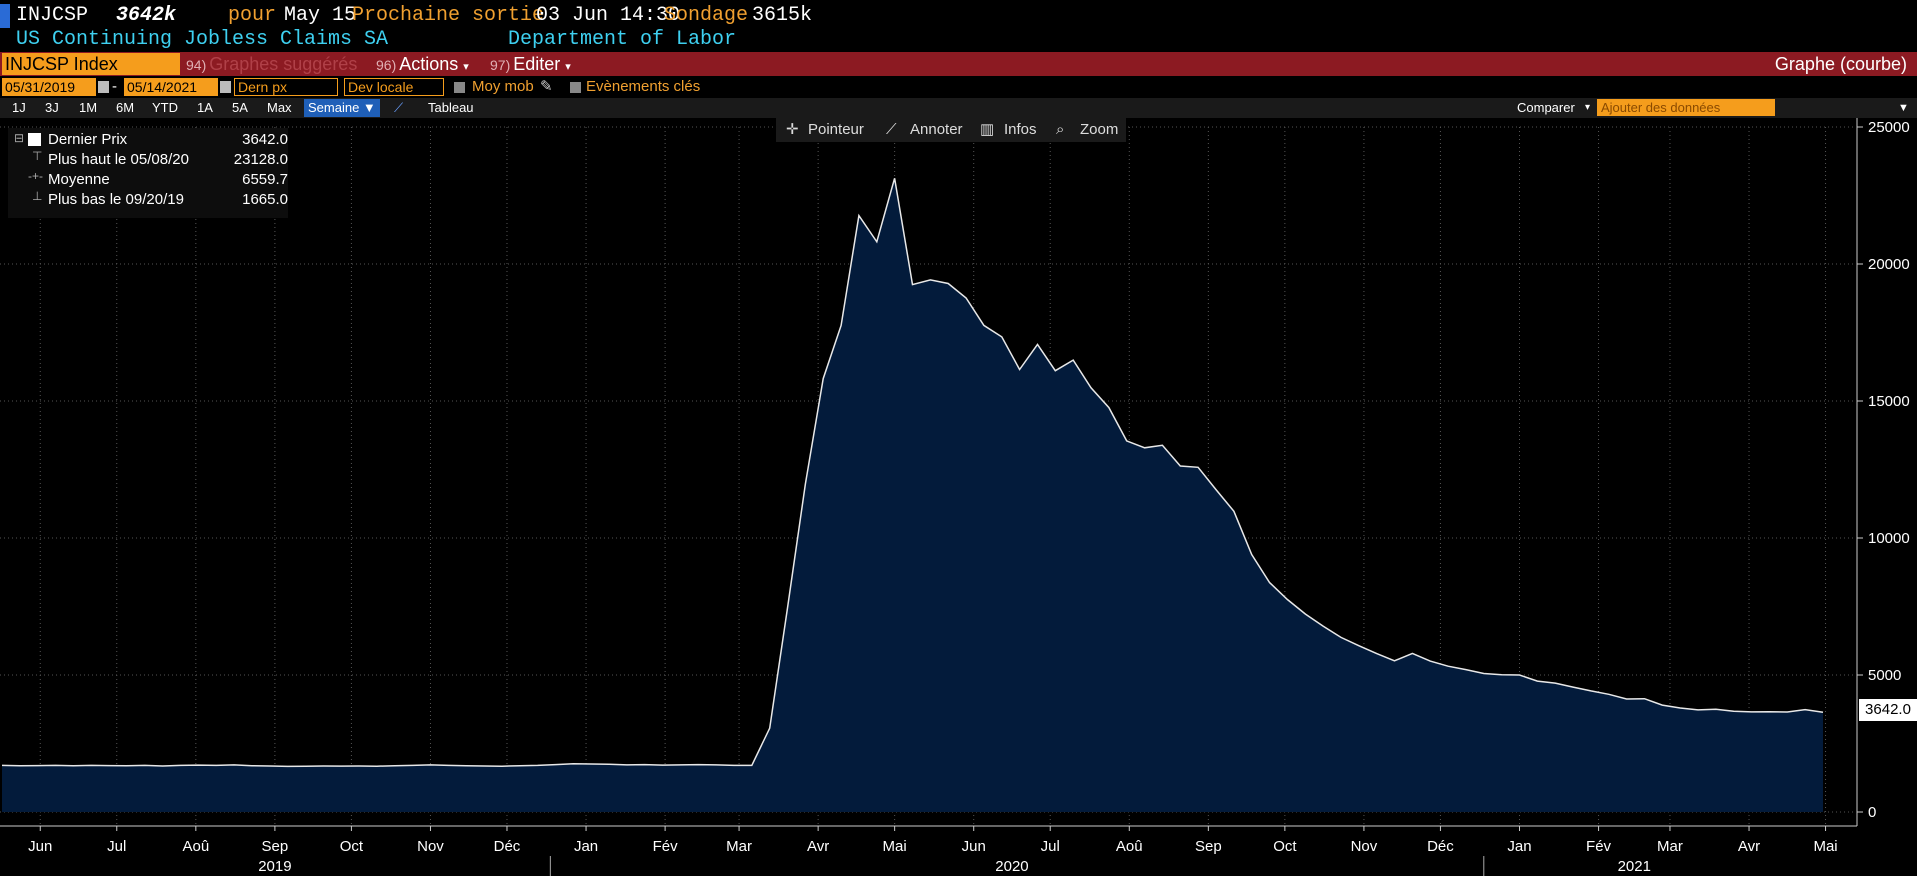 The image size is (1917, 876). Describe the element at coordinates (1129, 846) in the screenshot. I see `x-tick-label: Aoû` at that location.